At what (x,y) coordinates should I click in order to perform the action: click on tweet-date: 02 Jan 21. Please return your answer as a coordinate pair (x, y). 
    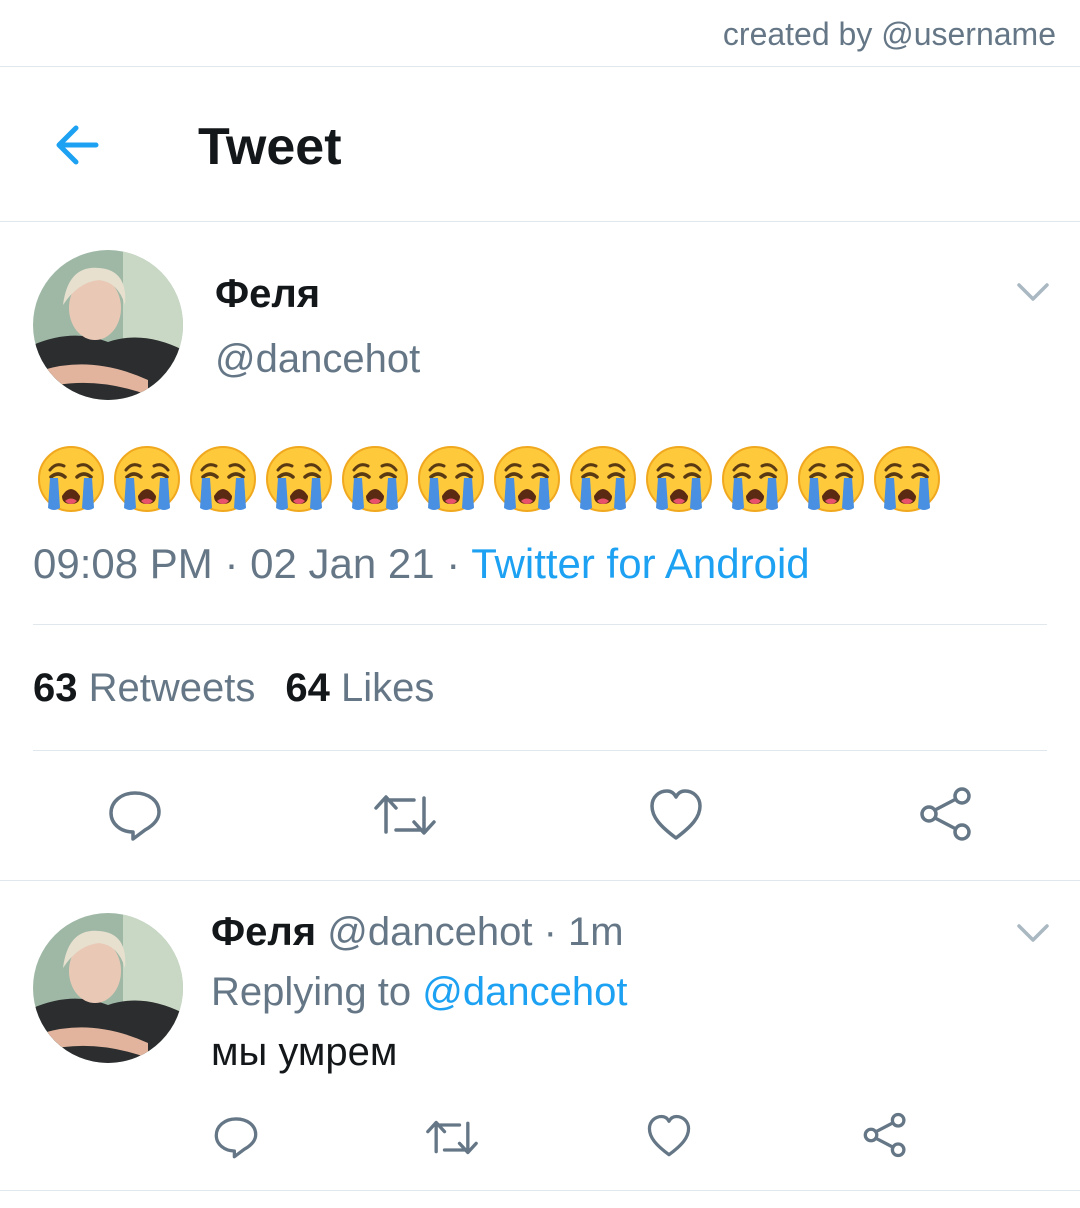
    Looking at the image, I should click on (342, 563).